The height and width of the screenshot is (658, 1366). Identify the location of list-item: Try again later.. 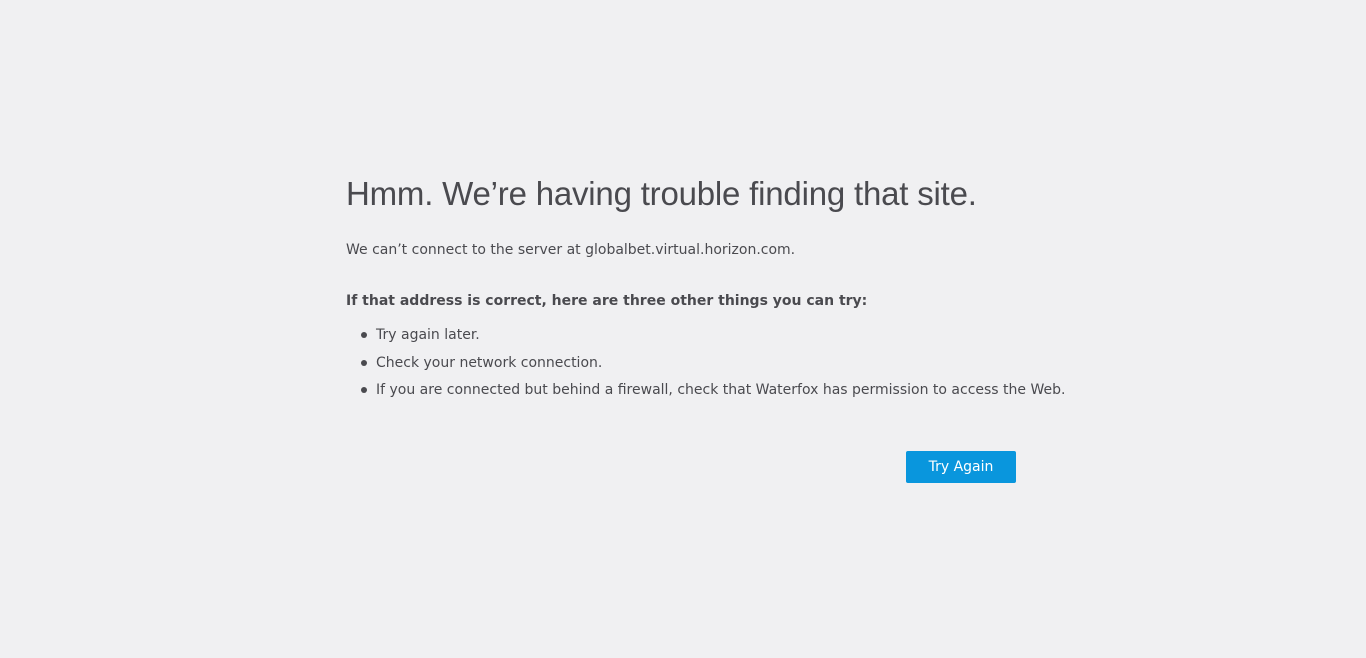
(682, 335).